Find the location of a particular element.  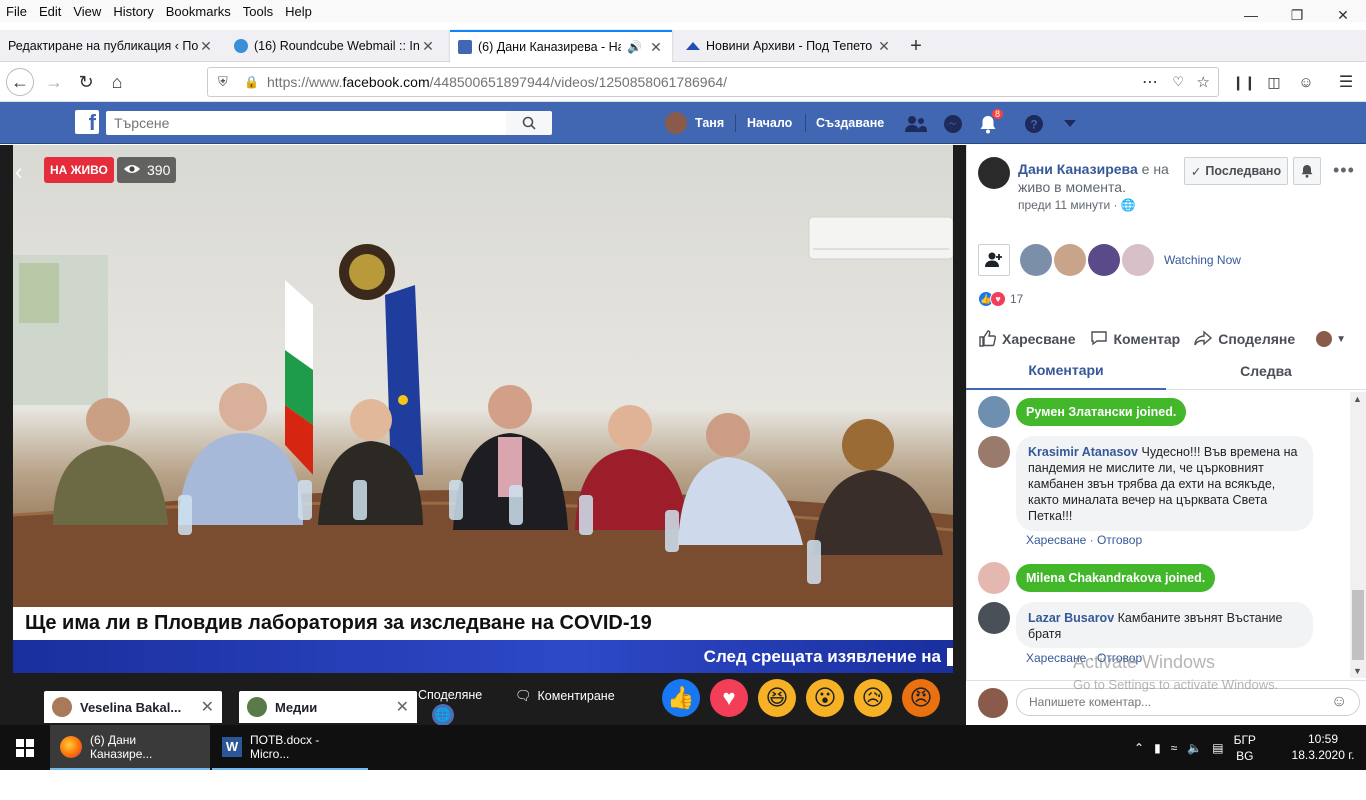

action-center-icon: ▤ is located at coordinates (1217, 748).